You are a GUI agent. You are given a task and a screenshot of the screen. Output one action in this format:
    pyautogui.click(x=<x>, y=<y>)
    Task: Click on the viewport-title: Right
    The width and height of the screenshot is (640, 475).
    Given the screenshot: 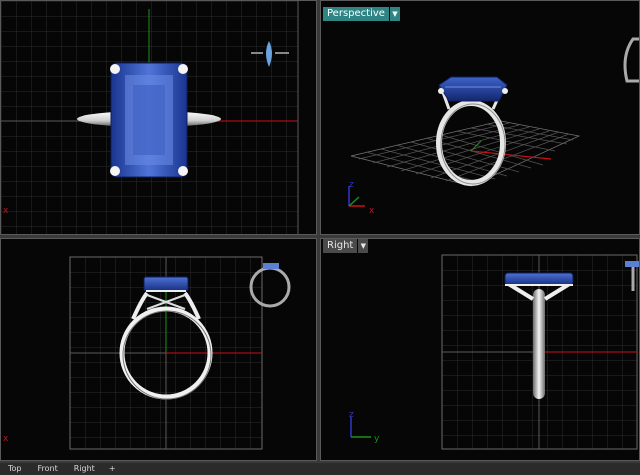 What is the action you would take?
    pyautogui.click(x=340, y=246)
    